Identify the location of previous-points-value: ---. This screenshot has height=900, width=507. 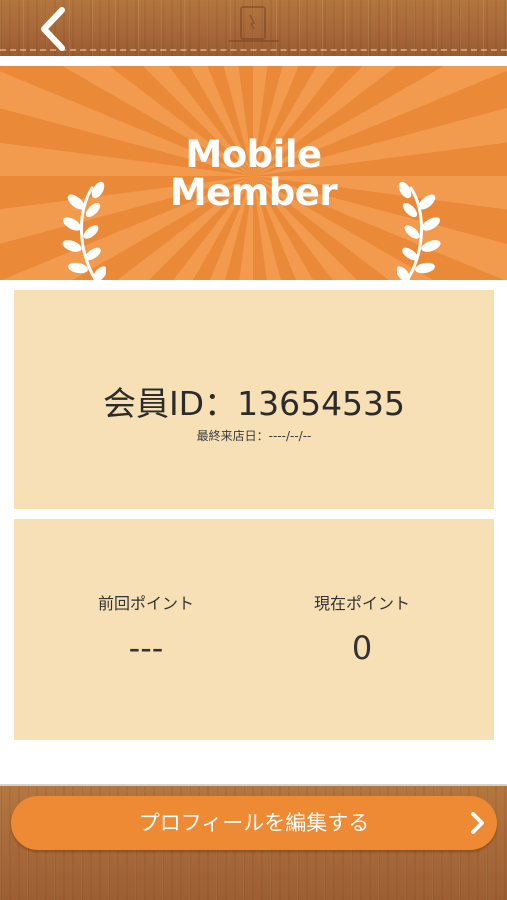
(146, 648).